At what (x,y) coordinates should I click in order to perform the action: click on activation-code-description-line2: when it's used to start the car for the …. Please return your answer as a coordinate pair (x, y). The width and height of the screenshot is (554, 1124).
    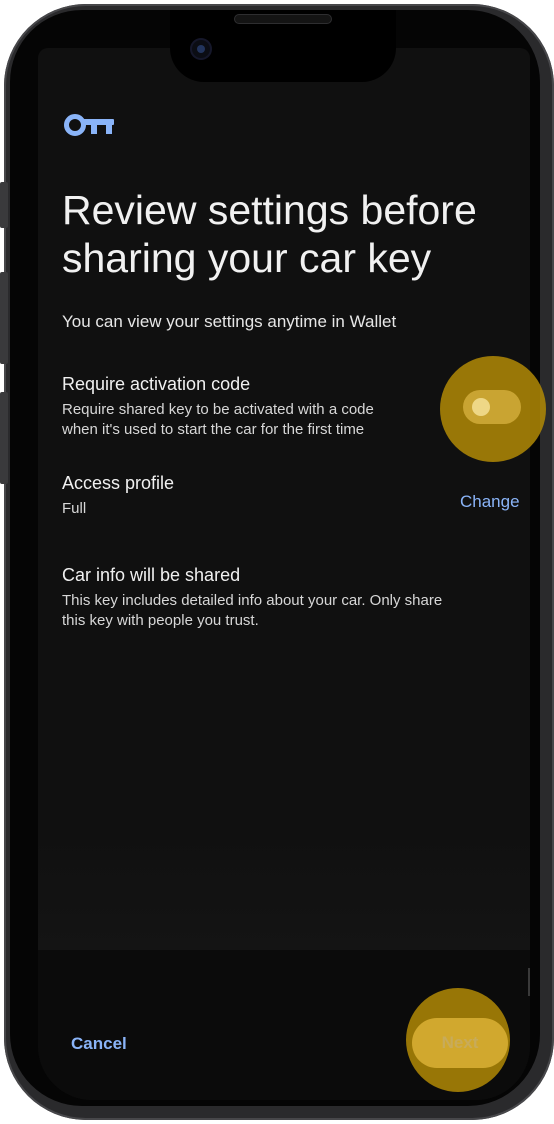
    Looking at the image, I should click on (213, 429).